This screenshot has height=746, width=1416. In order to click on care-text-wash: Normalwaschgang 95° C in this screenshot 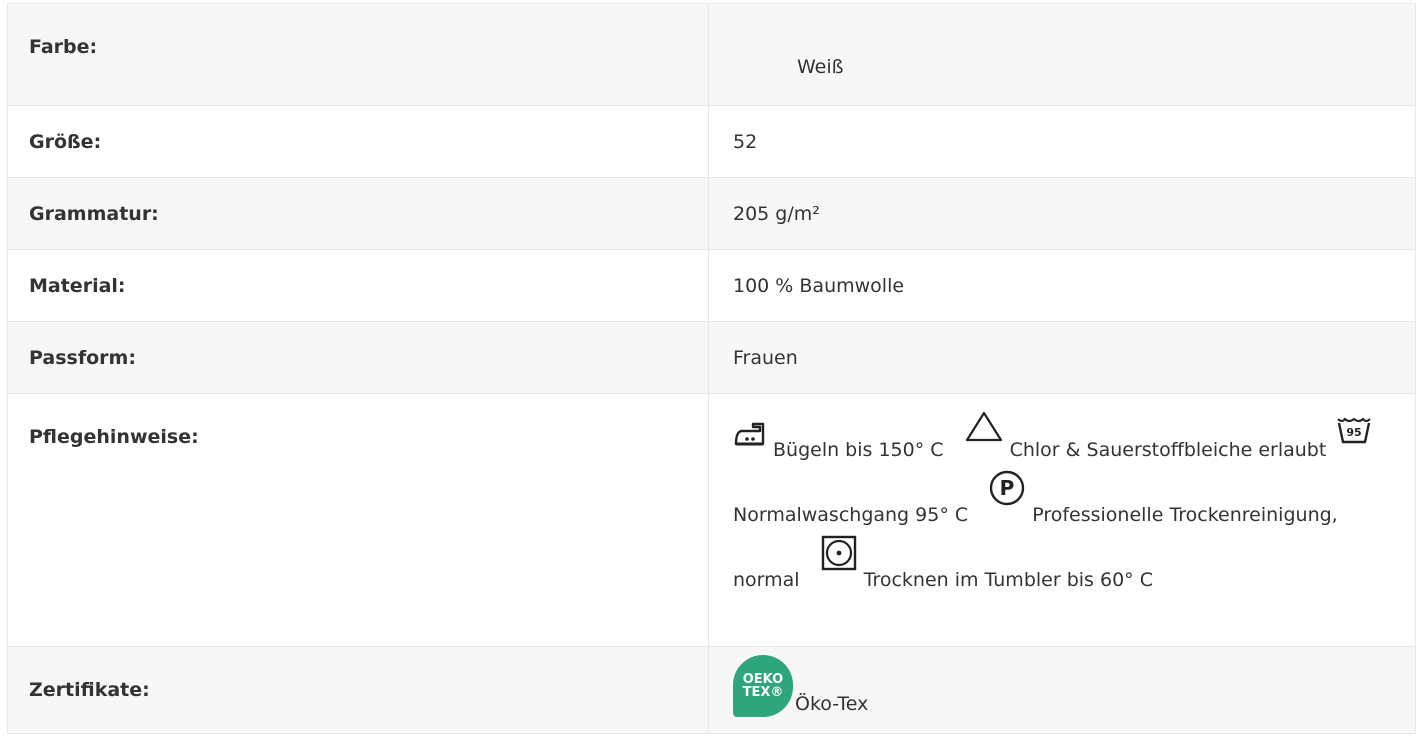, I will do `click(851, 515)`.